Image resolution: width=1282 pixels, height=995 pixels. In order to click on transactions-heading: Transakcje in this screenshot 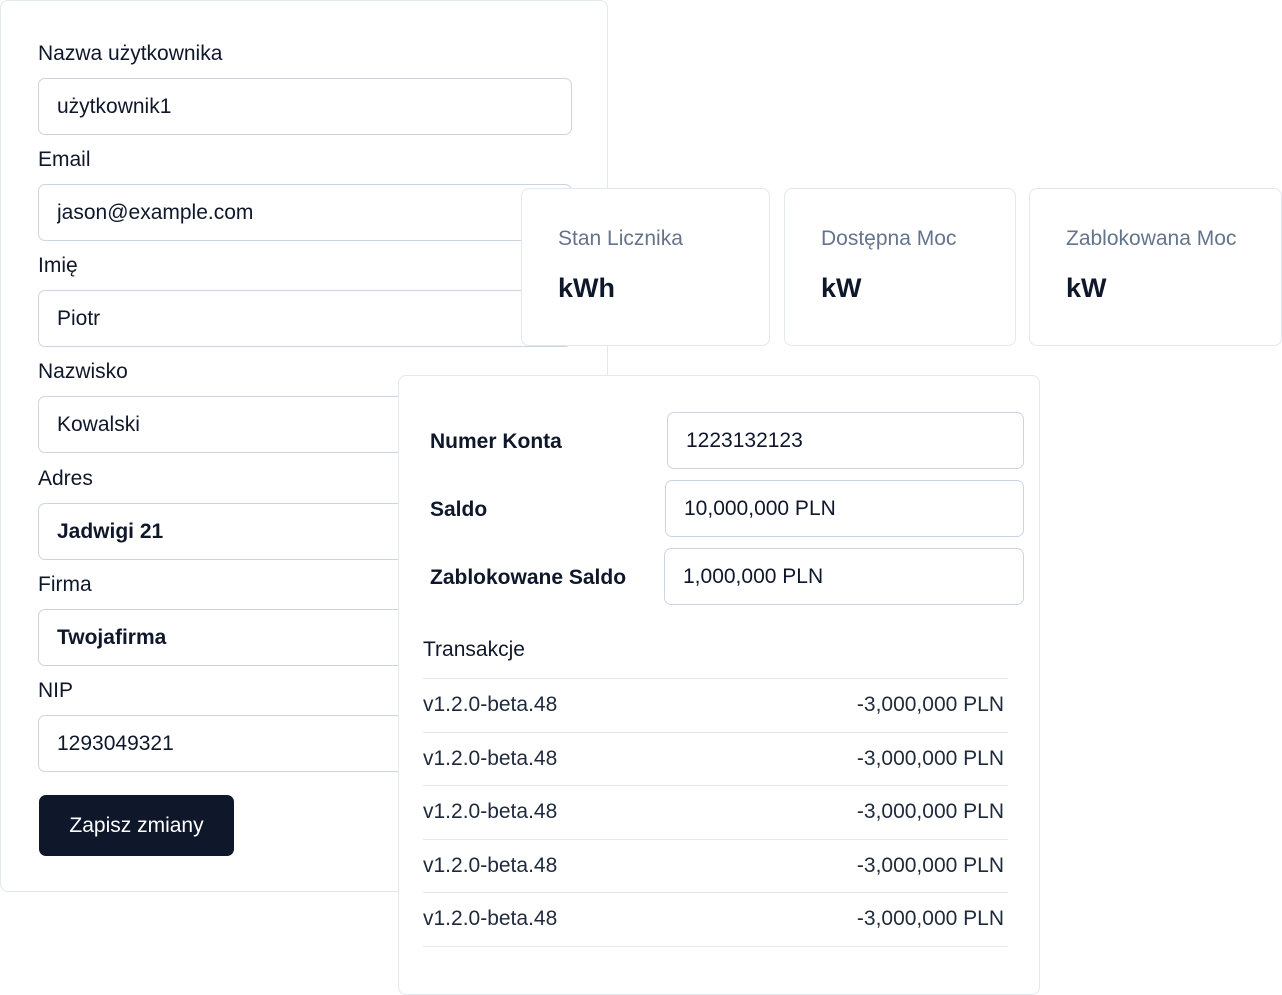, I will do `click(474, 649)`.